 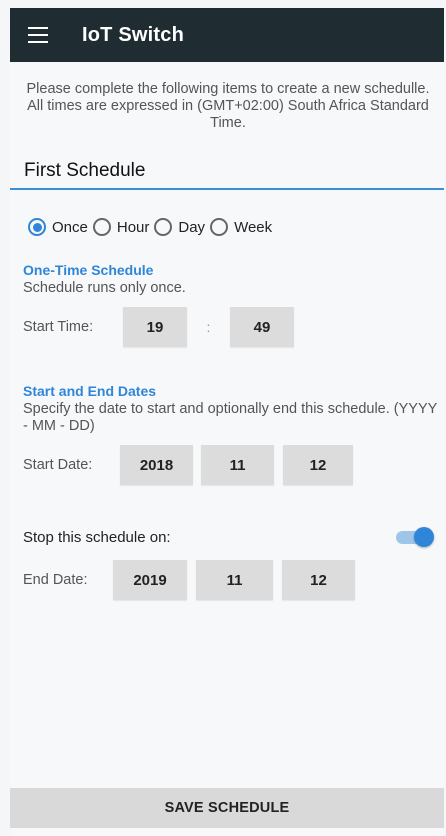 I want to click on toggle-thumb, so click(x=424, y=537).